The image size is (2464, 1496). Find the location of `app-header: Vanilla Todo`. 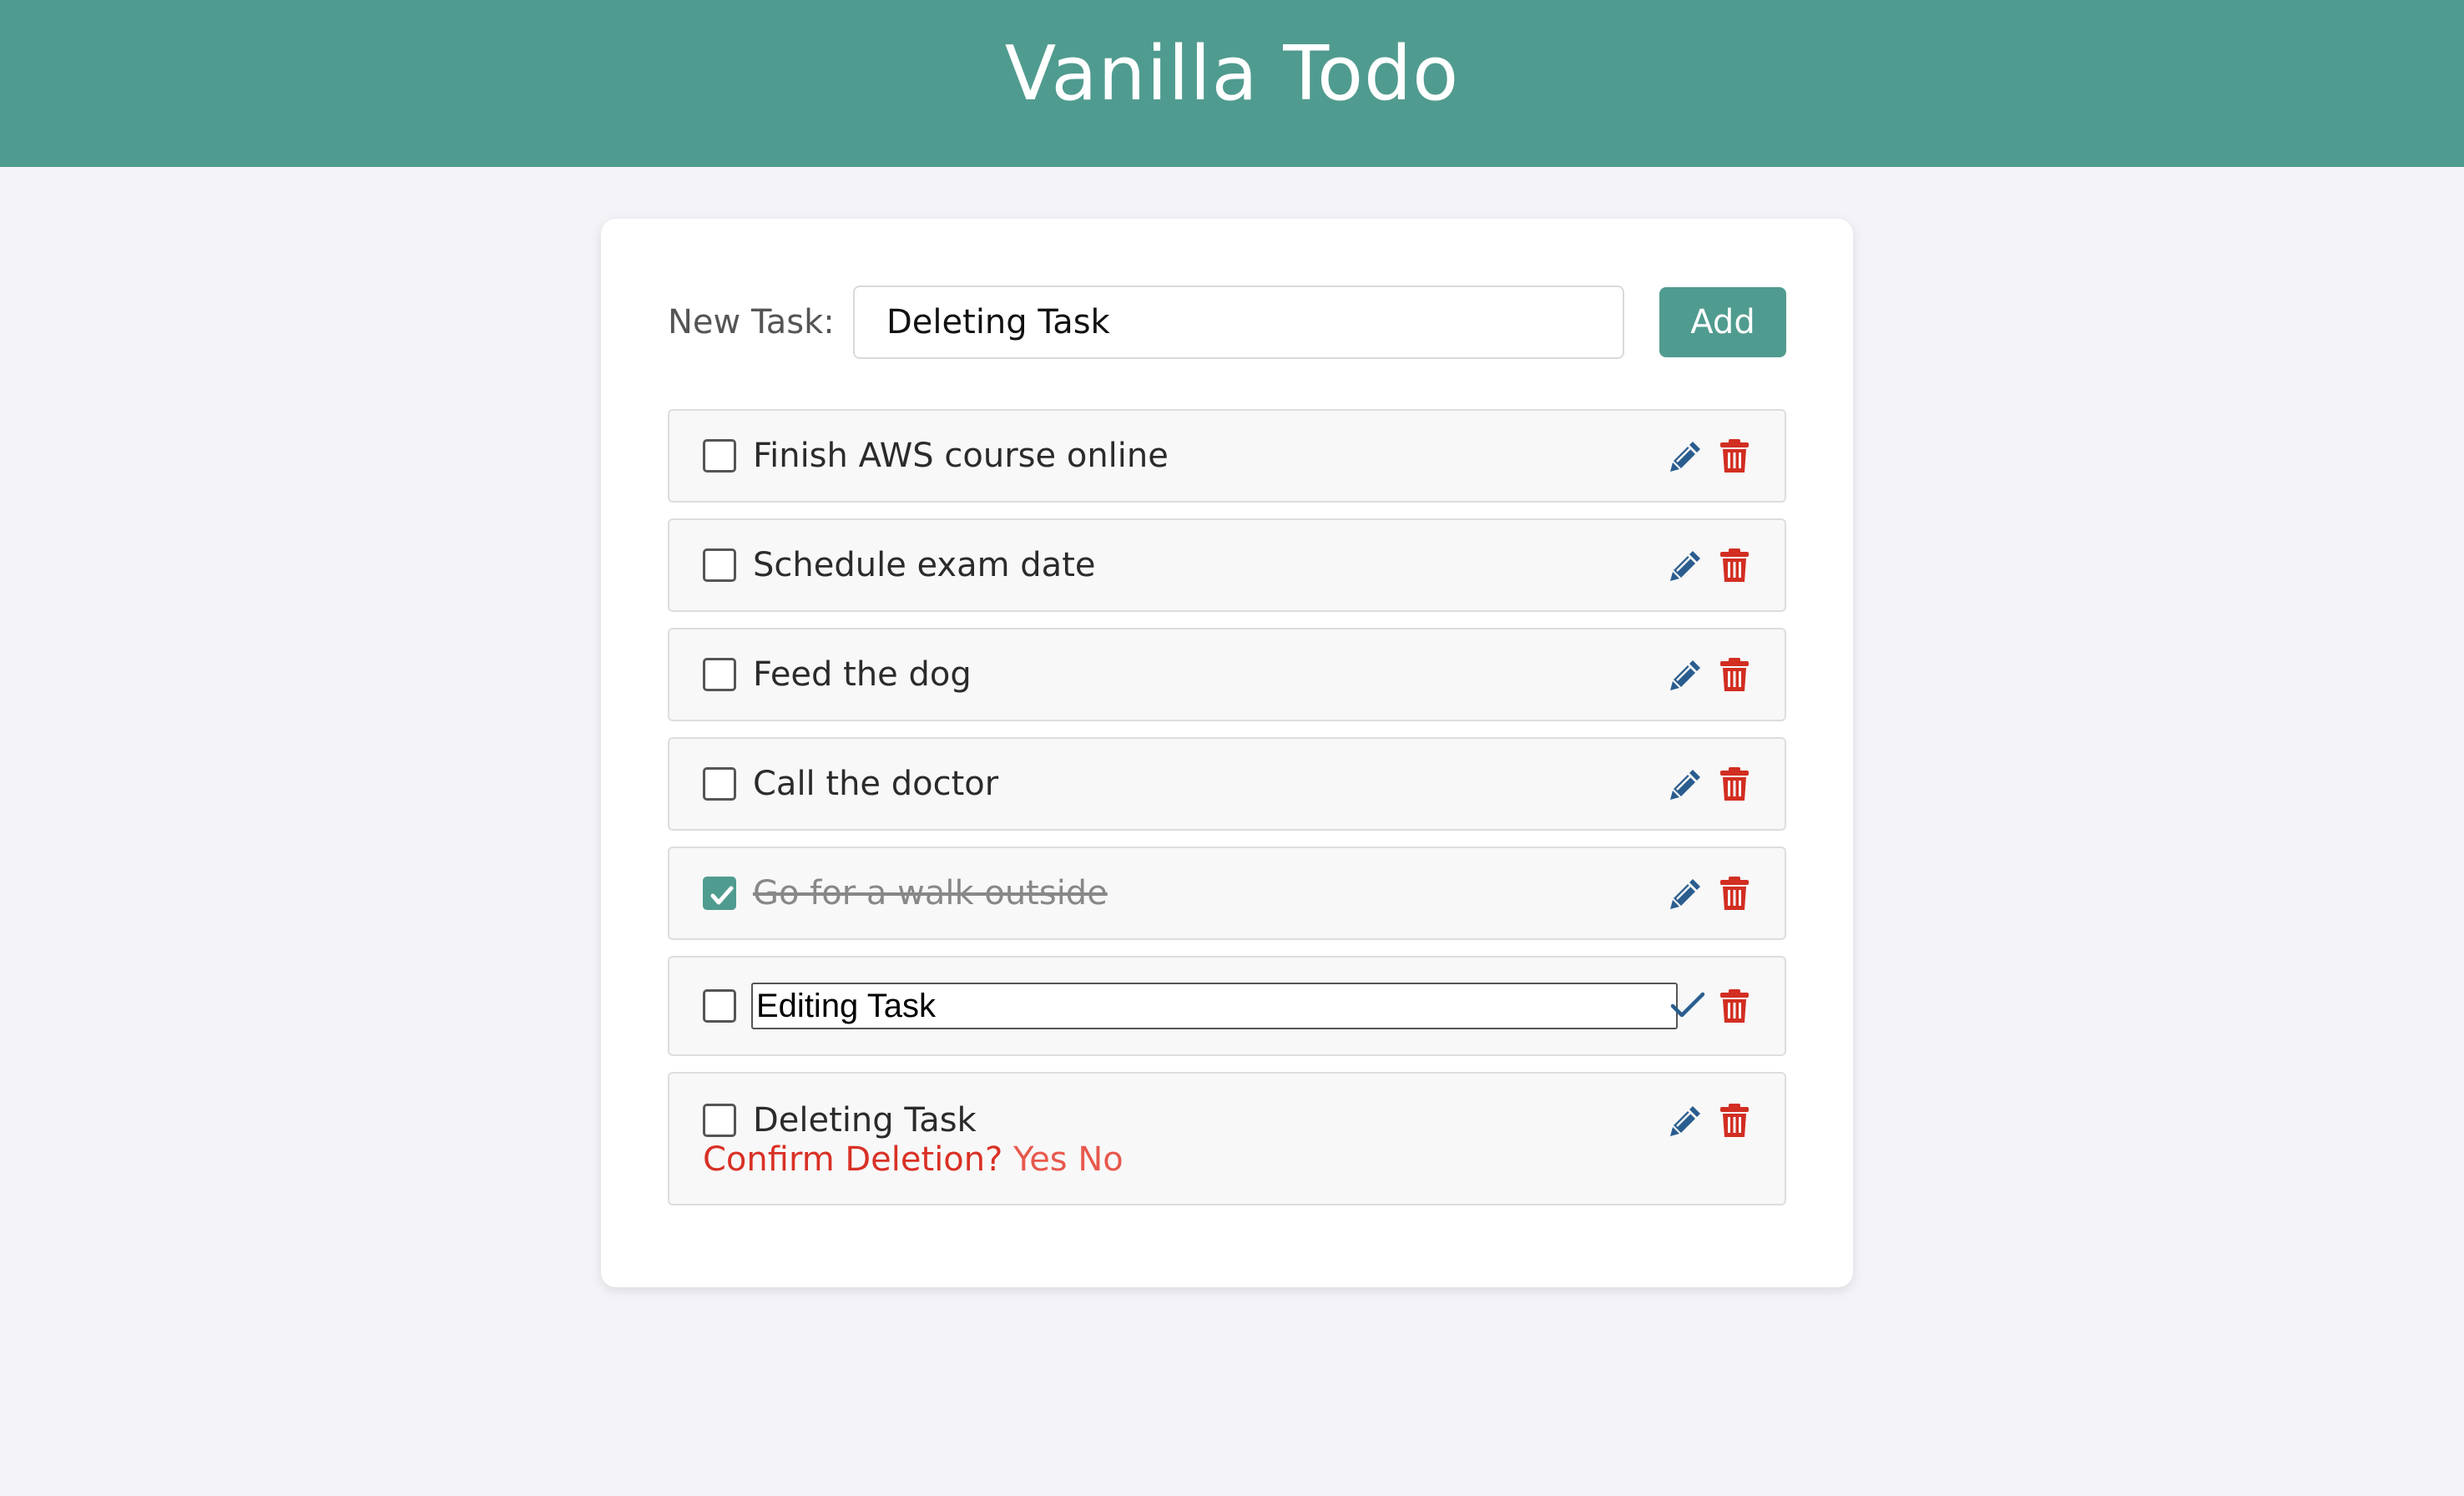

app-header: Vanilla Todo is located at coordinates (1232, 83).